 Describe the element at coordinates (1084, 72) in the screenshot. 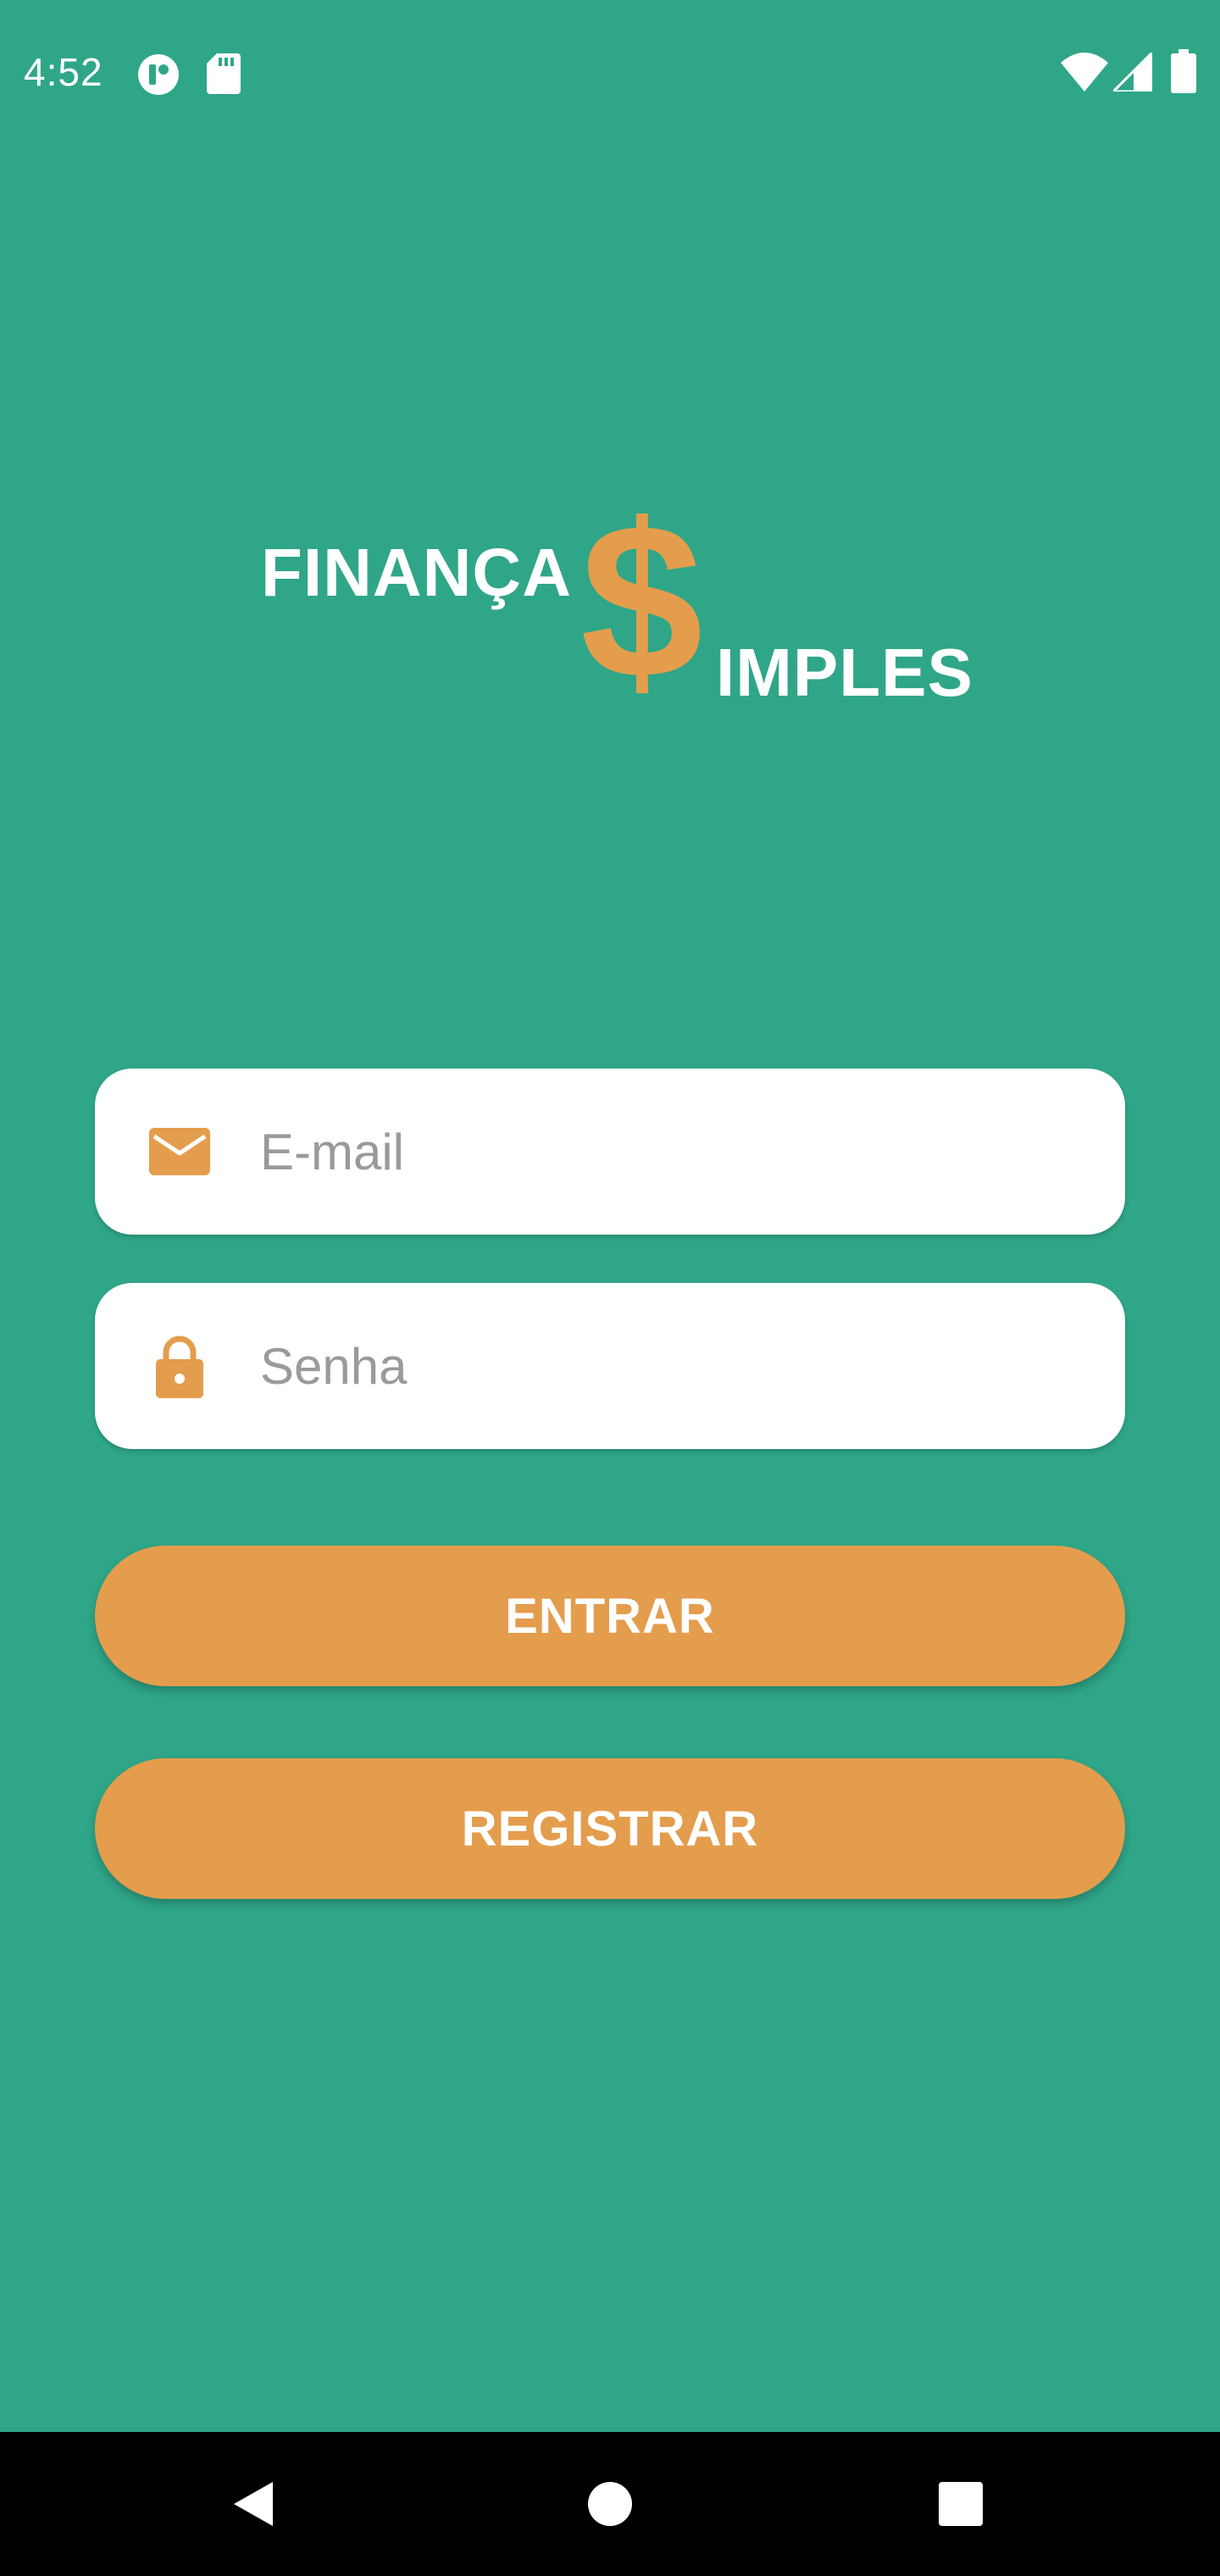

I see `wifi-icon` at that location.